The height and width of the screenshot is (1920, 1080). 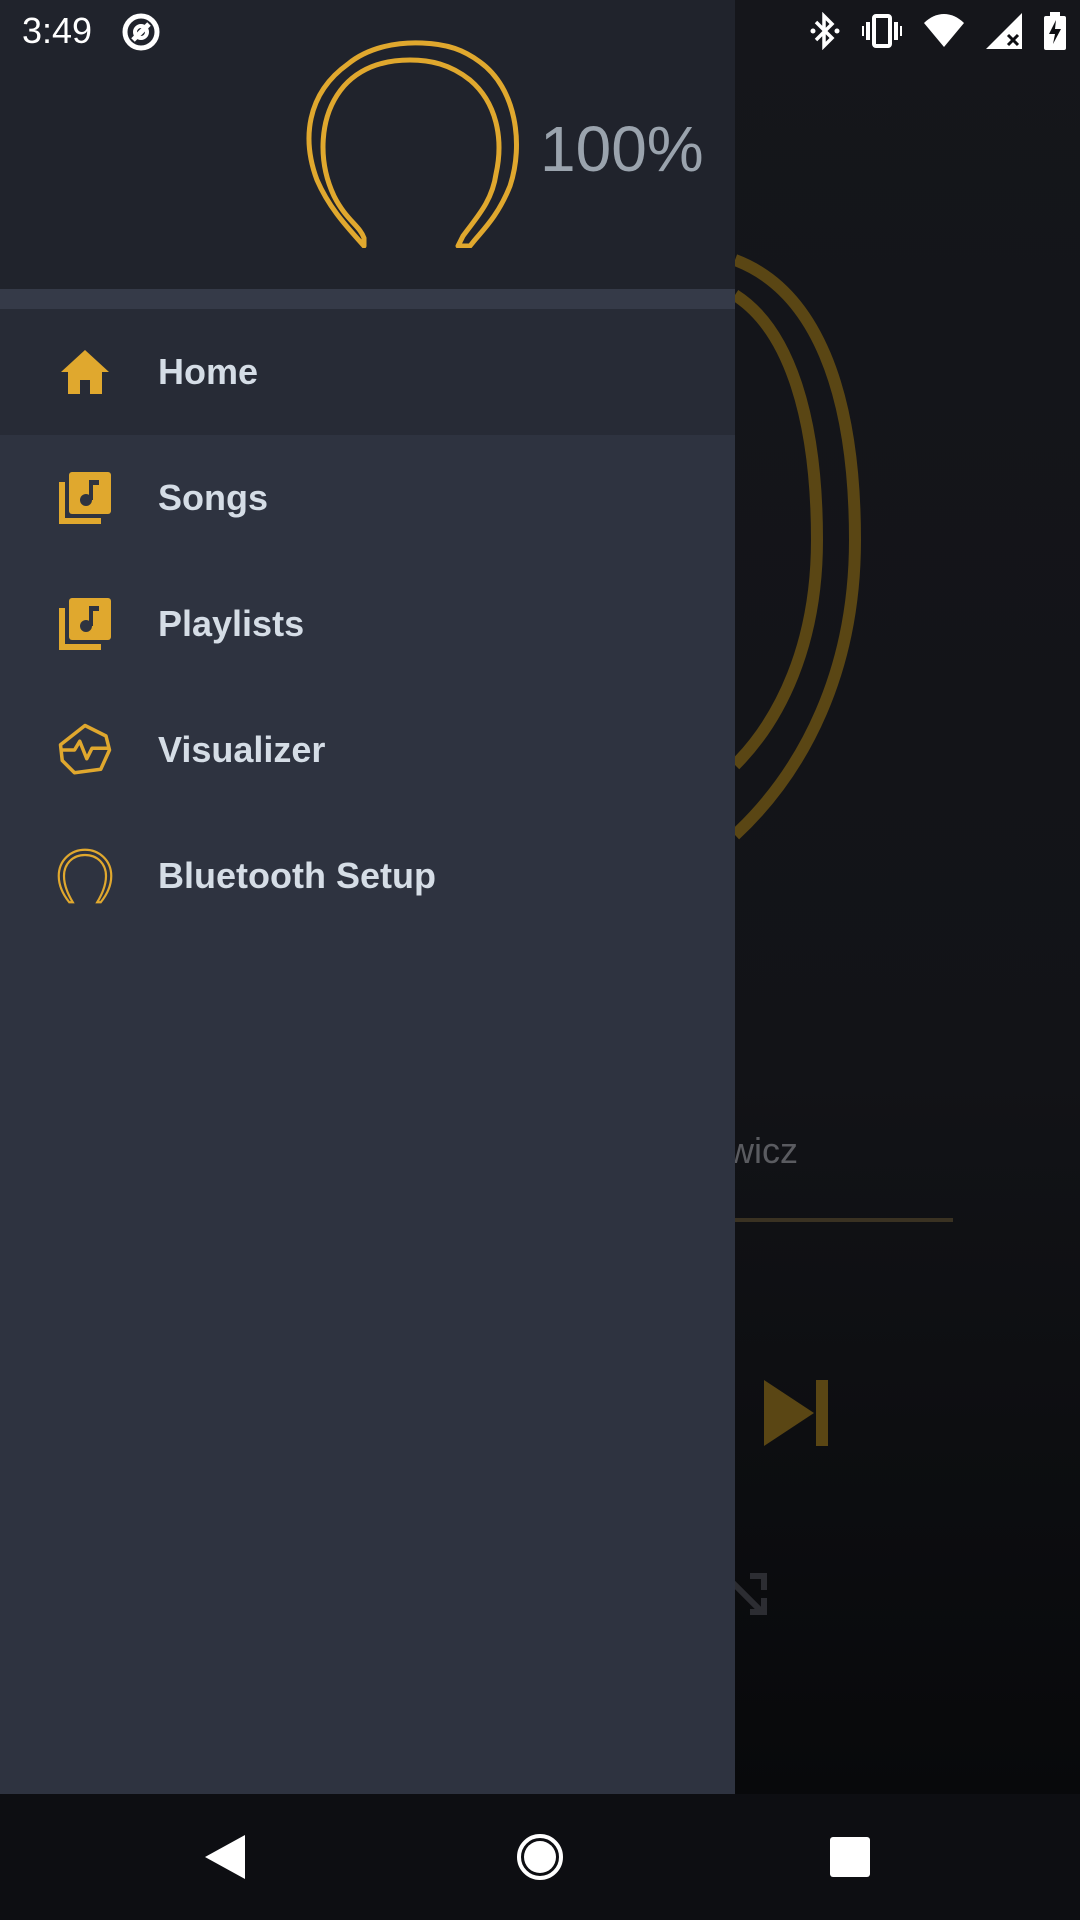 I want to click on headphone-icon, so click(x=85, y=876).